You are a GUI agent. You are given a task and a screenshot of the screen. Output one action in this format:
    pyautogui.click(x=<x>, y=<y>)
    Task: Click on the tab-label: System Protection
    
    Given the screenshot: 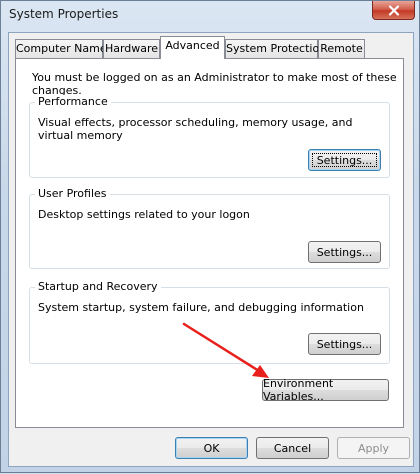 What is the action you would take?
    pyautogui.click(x=276, y=48)
    